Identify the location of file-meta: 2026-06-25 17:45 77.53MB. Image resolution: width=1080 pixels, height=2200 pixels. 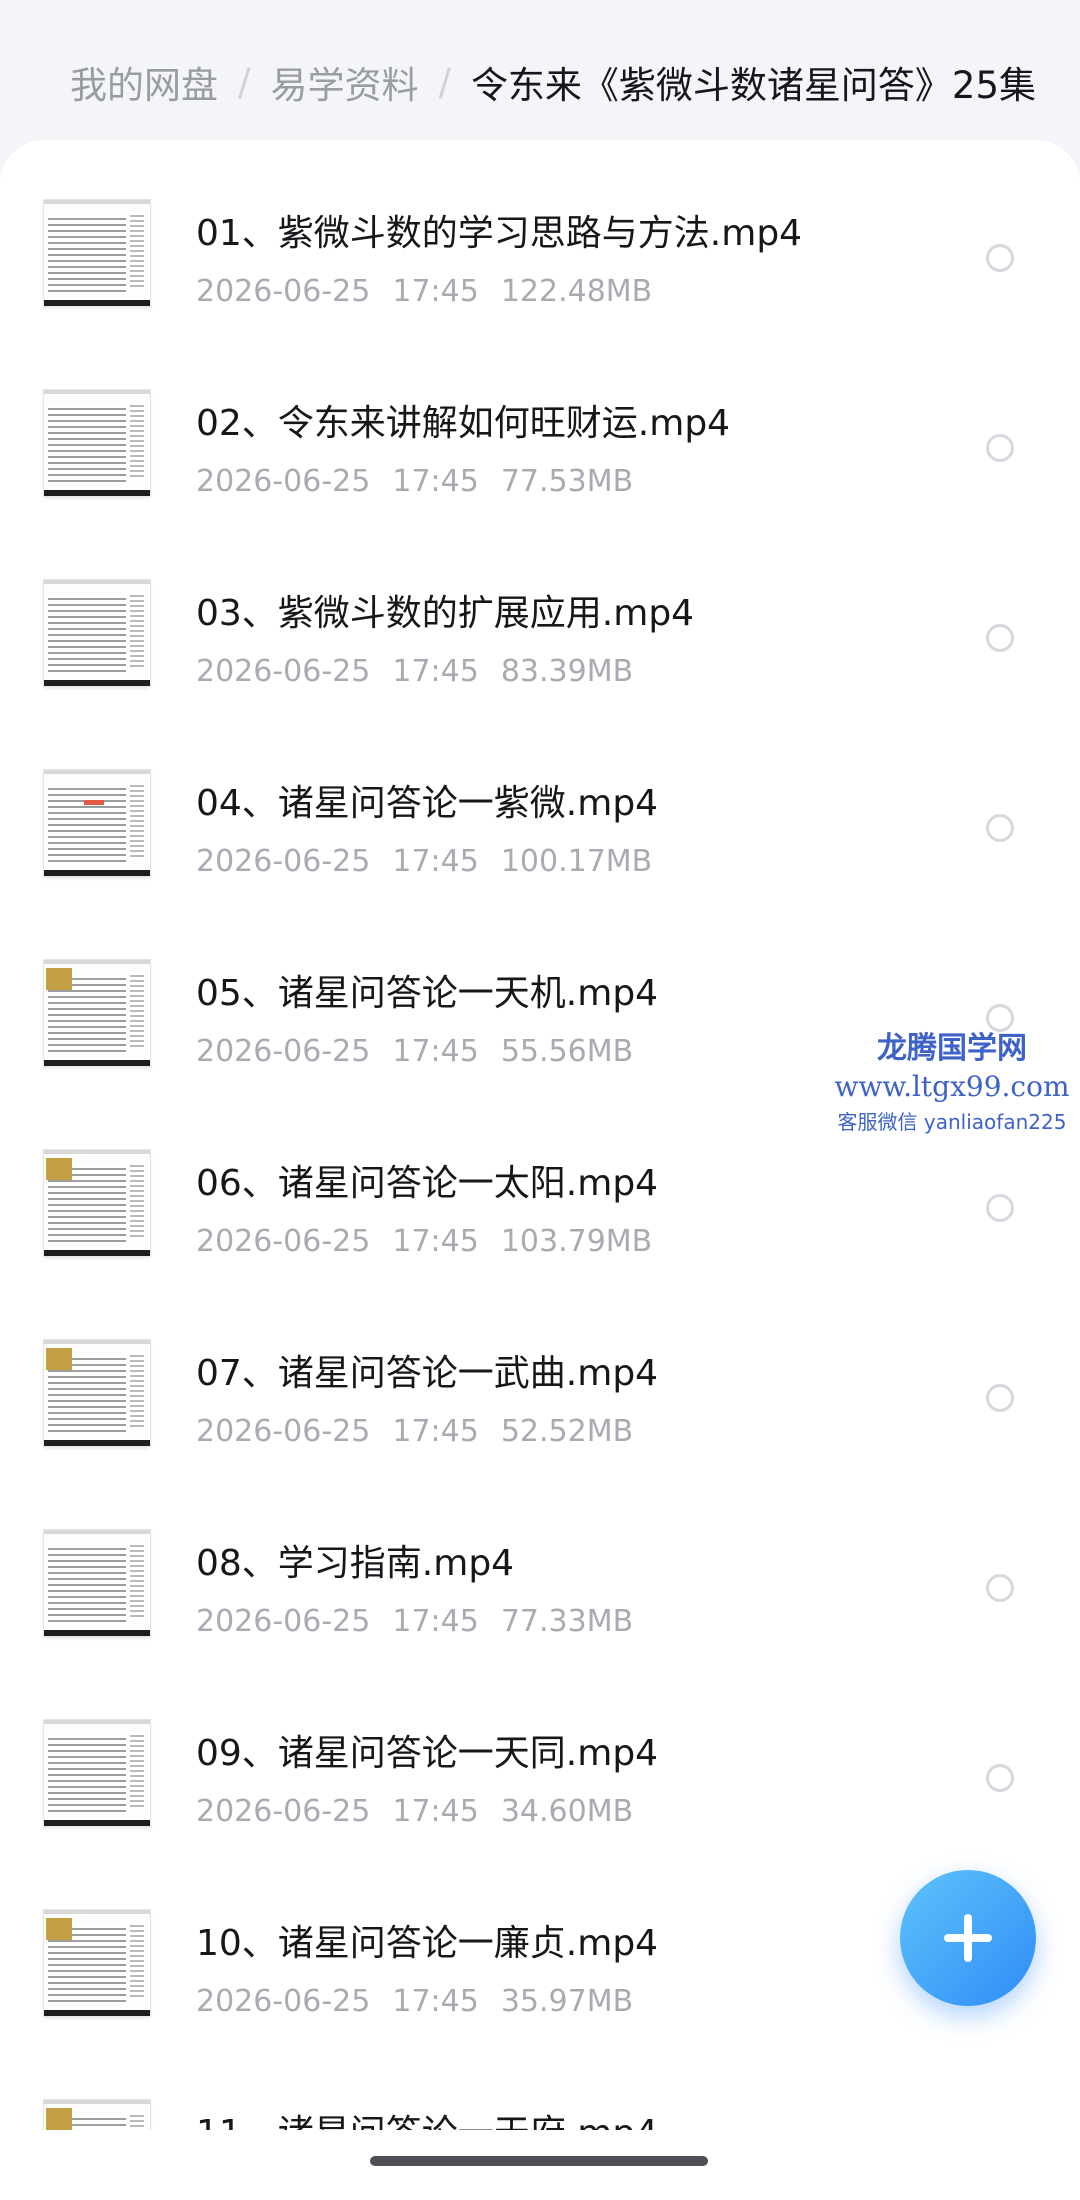
(414, 482).